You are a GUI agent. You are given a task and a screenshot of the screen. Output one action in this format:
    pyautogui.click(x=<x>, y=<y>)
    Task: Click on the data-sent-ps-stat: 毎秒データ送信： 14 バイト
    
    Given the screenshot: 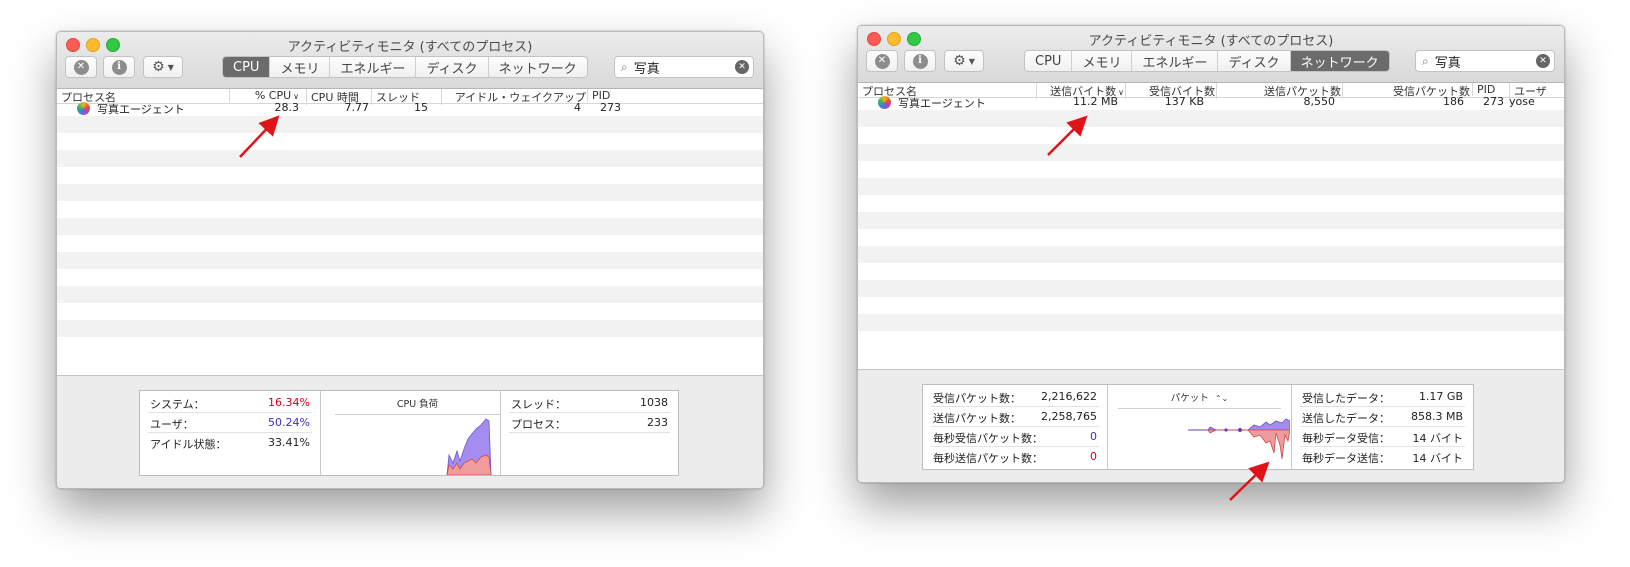 What is the action you would take?
    pyautogui.click(x=1382, y=456)
    